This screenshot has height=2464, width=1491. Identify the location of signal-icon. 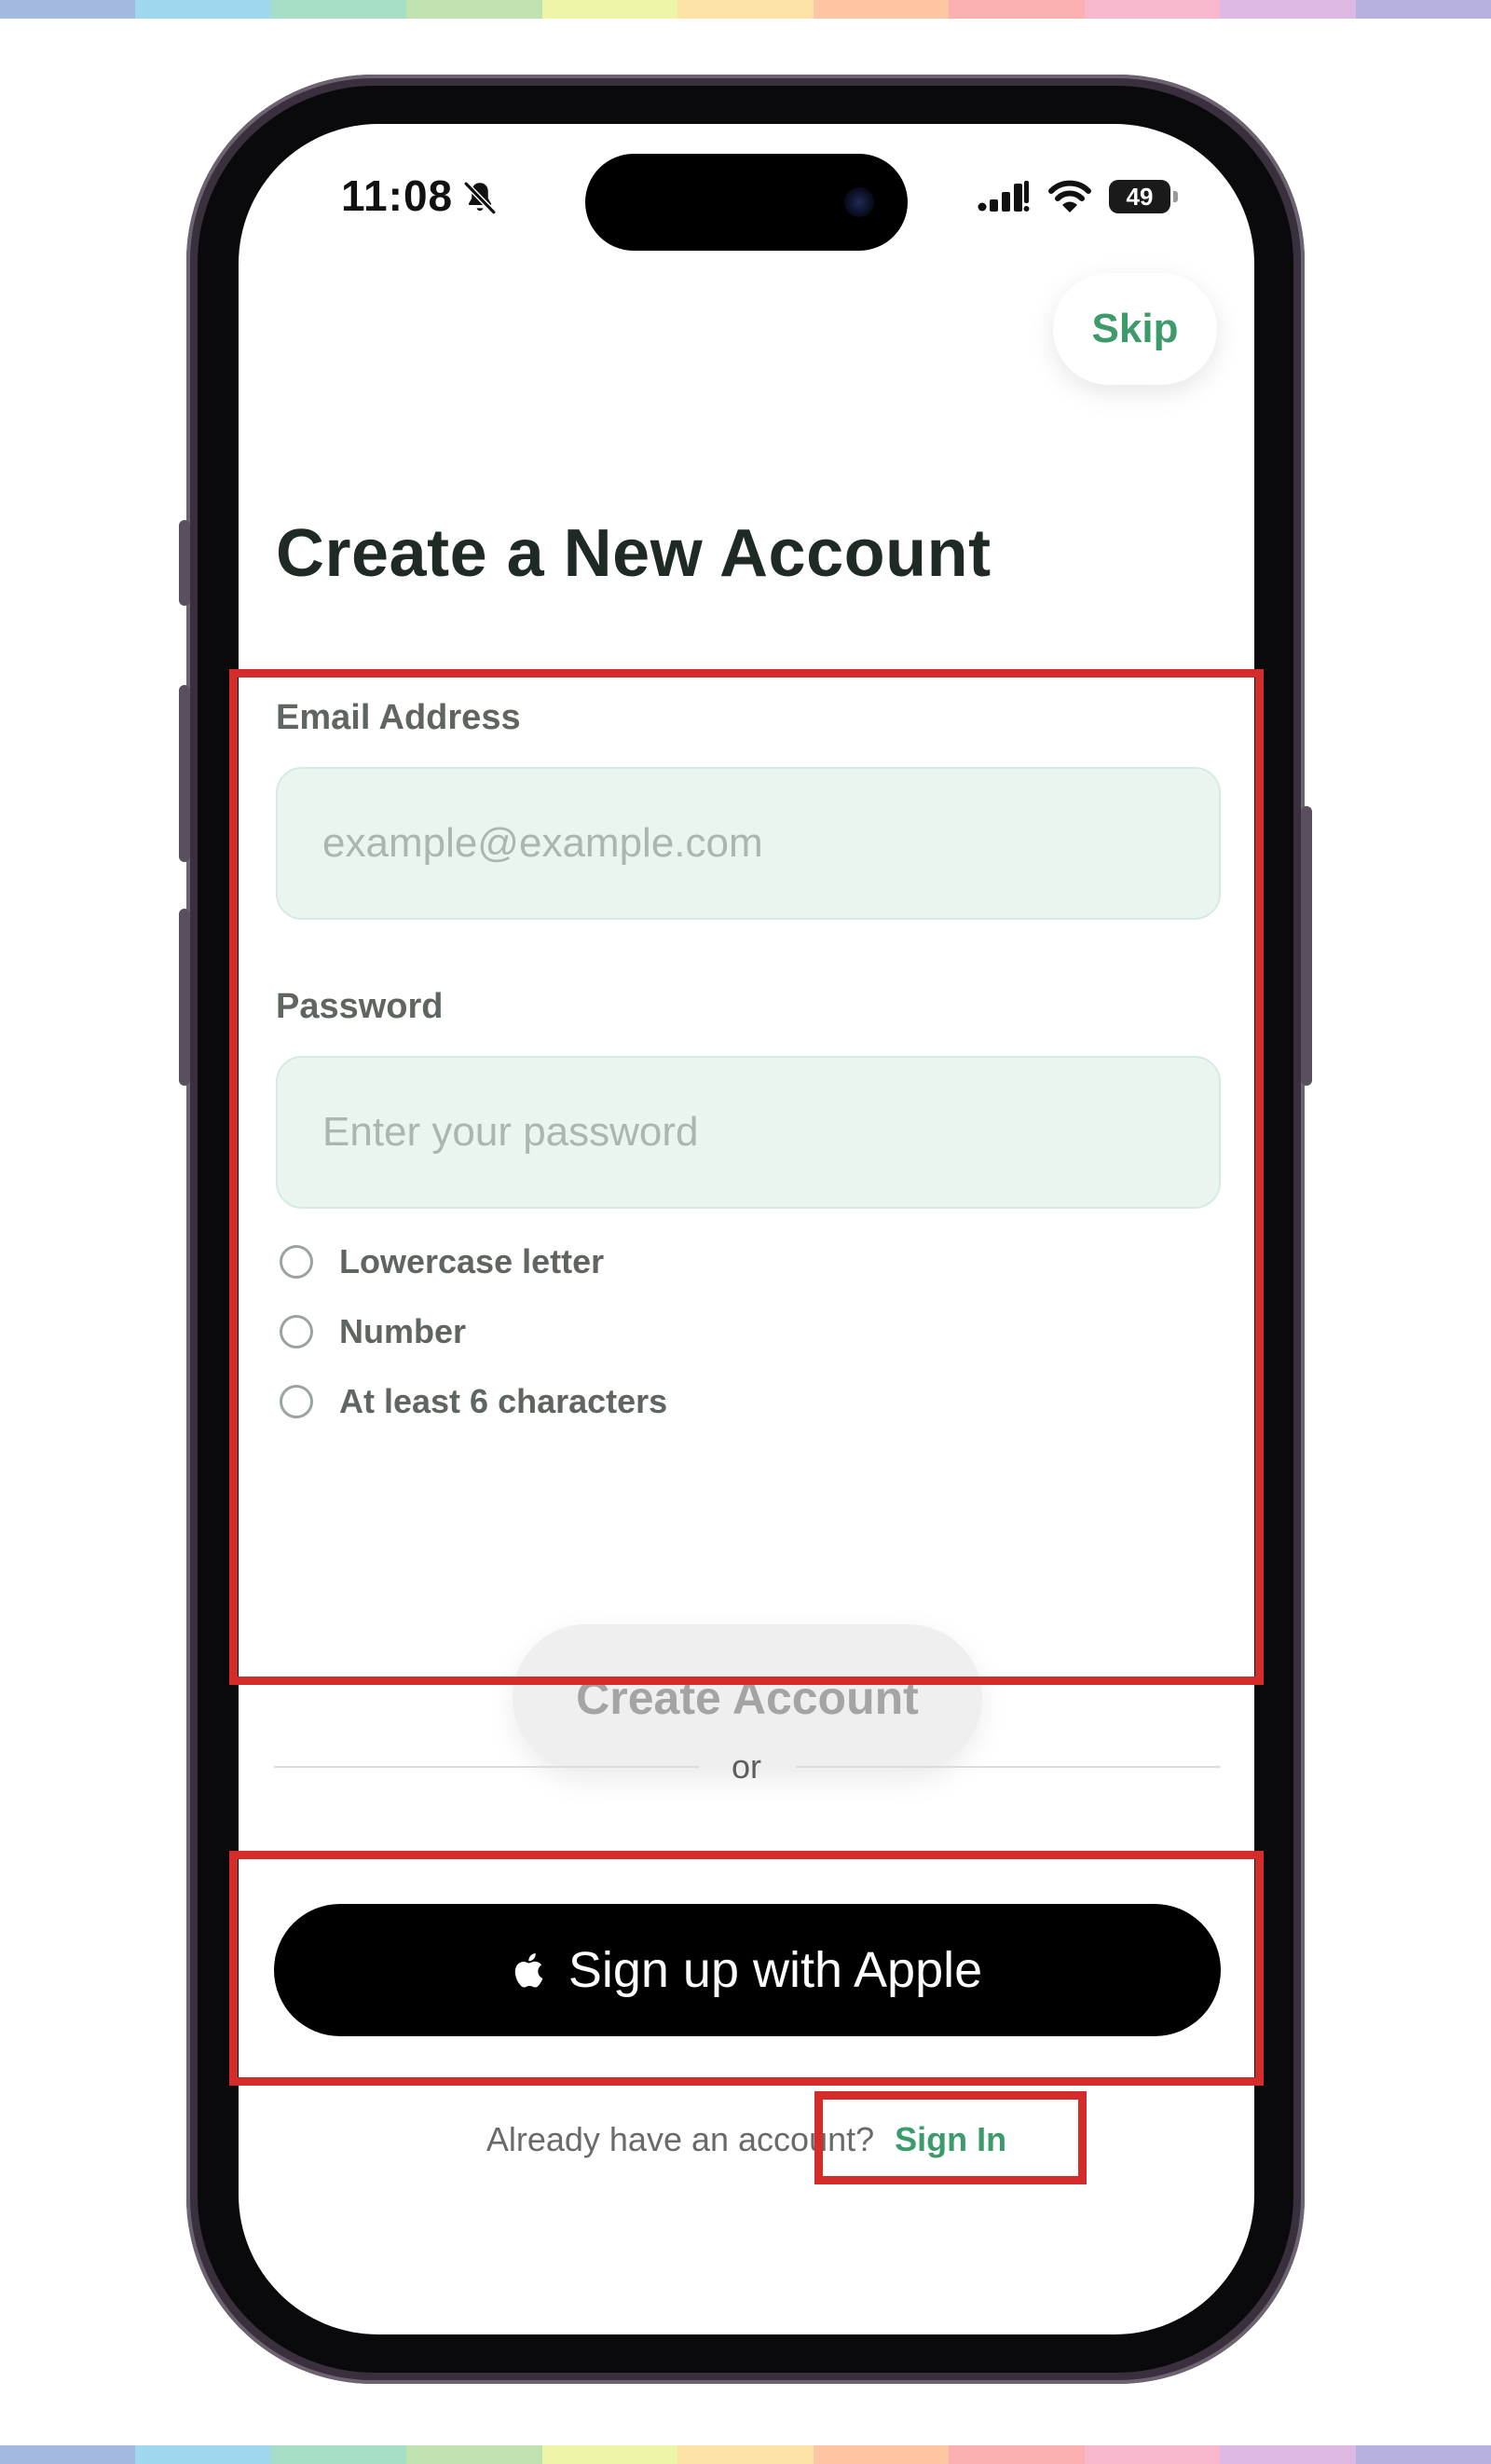
(1004, 196).